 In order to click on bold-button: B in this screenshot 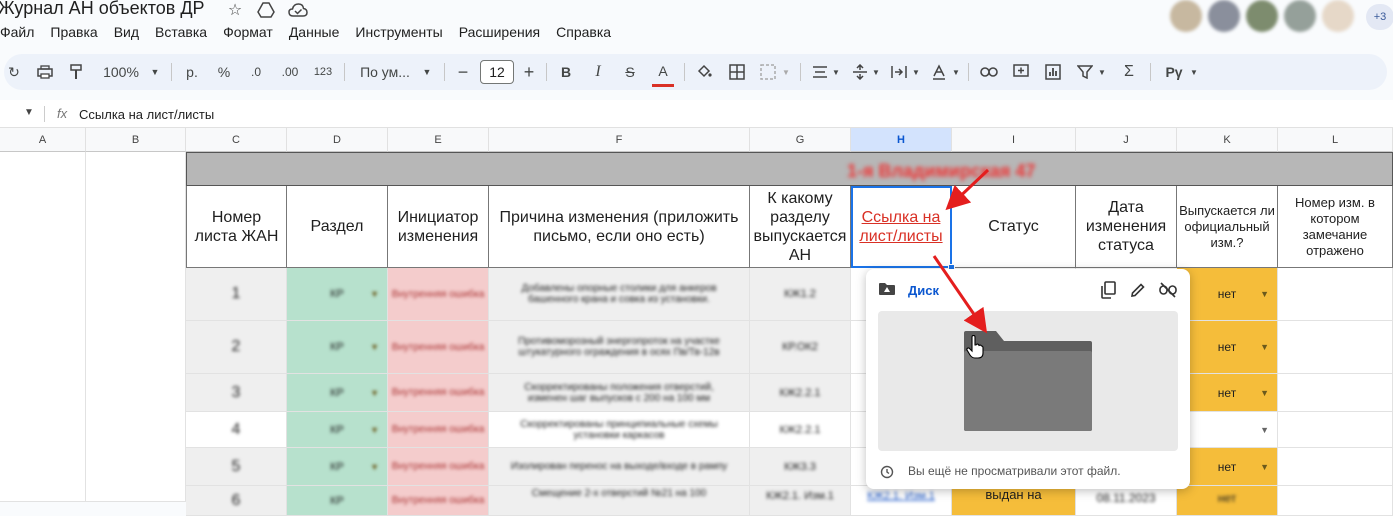, I will do `click(566, 72)`.